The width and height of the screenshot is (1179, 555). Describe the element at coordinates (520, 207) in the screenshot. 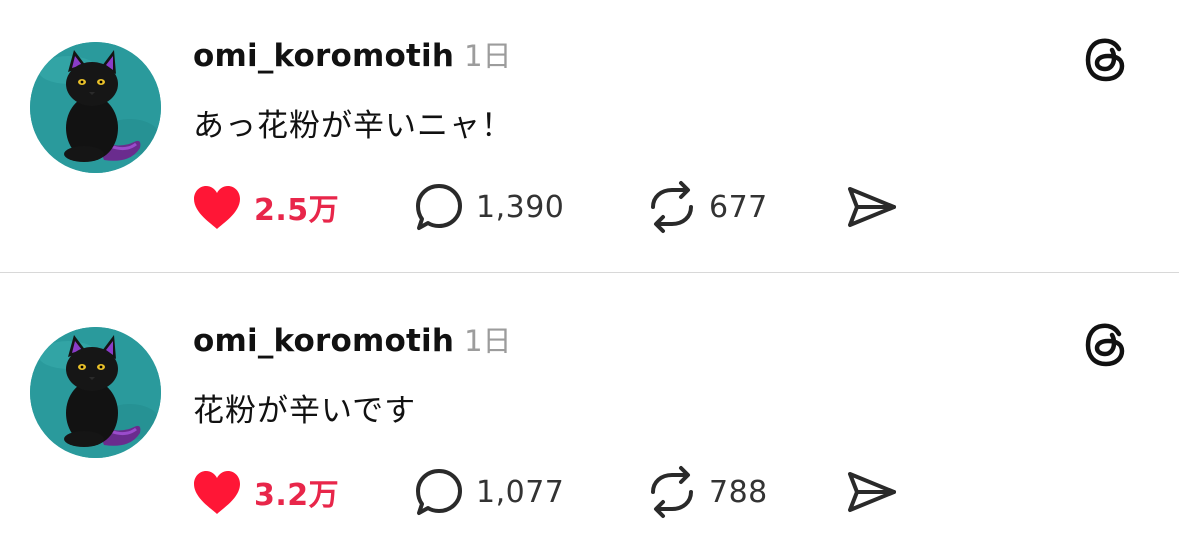

I see `reply-count: 1,390` at that location.